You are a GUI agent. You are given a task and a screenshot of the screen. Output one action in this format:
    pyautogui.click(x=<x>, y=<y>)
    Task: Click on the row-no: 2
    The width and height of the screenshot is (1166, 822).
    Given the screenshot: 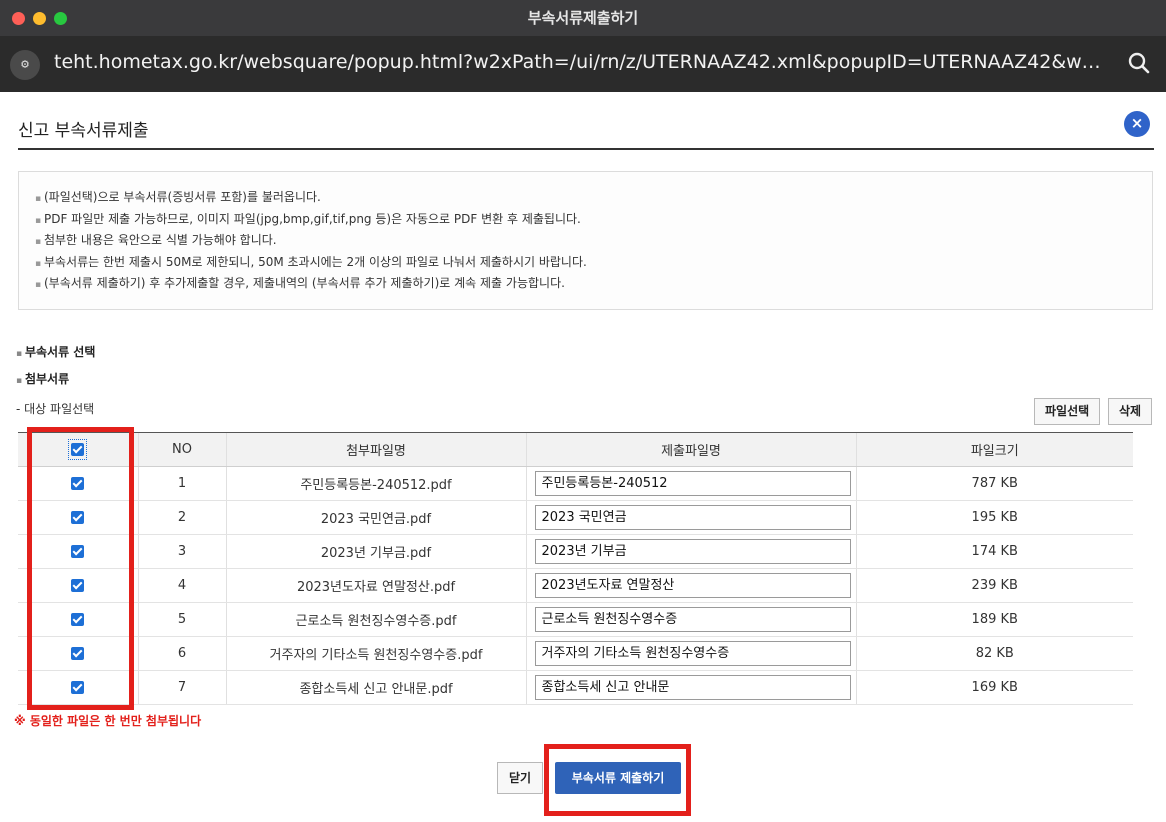 What is the action you would take?
    pyautogui.click(x=181, y=517)
    